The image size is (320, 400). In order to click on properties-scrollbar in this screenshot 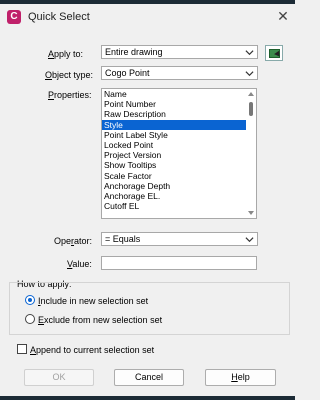, I will do `click(251, 153)`.